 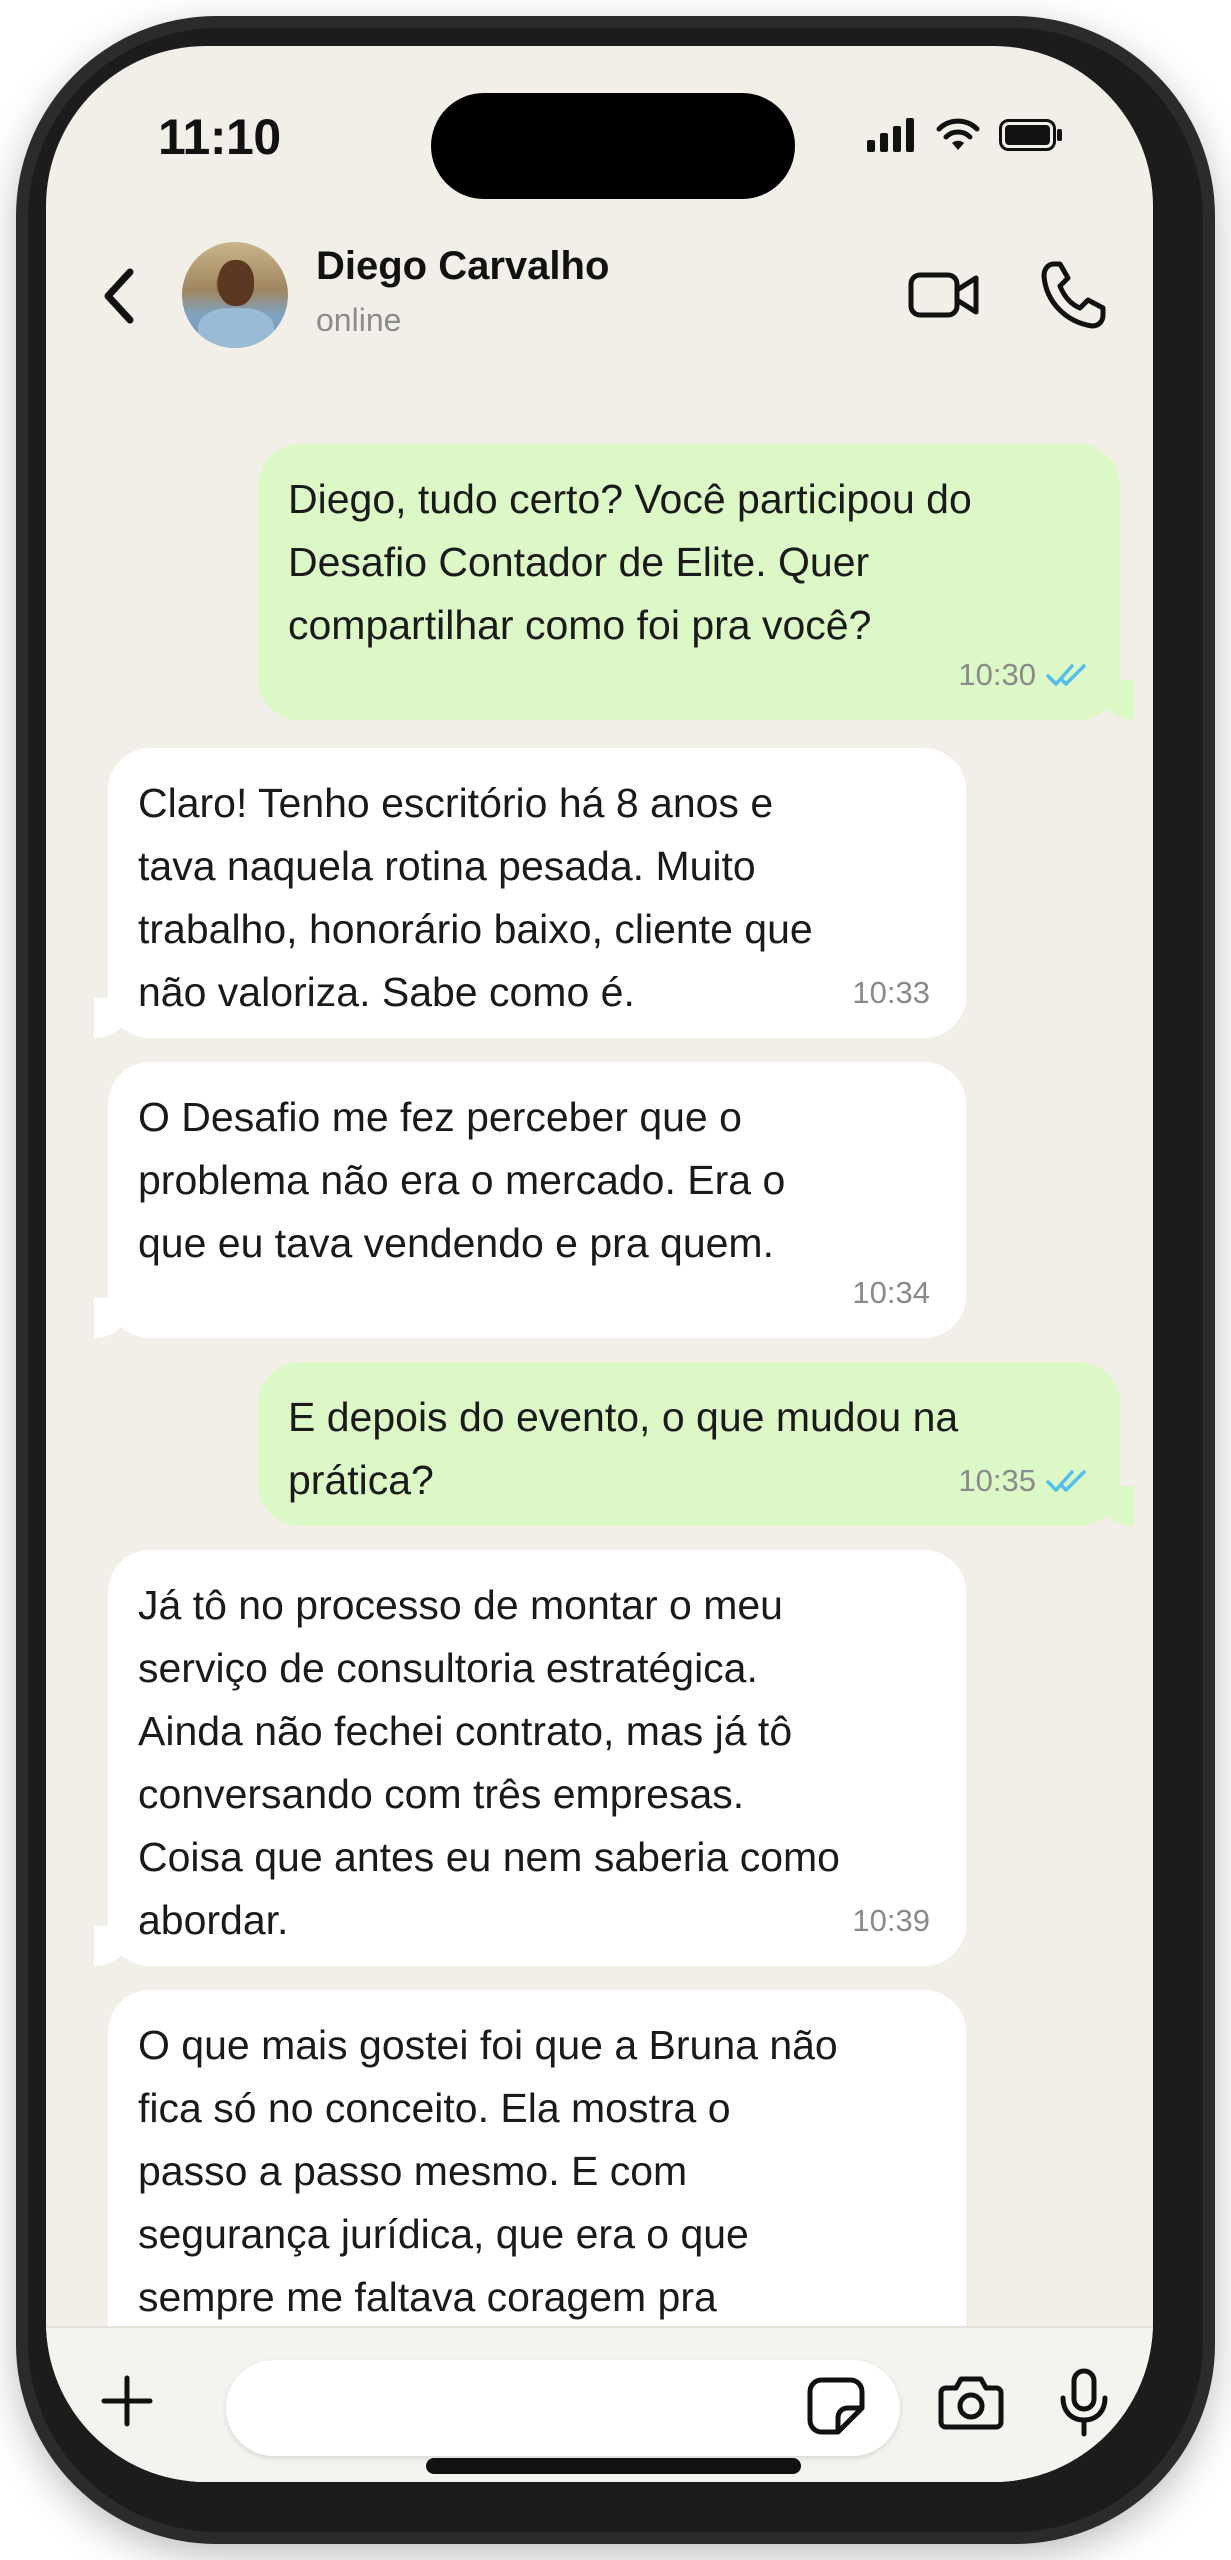 I want to click on avatar, so click(x=235, y=295).